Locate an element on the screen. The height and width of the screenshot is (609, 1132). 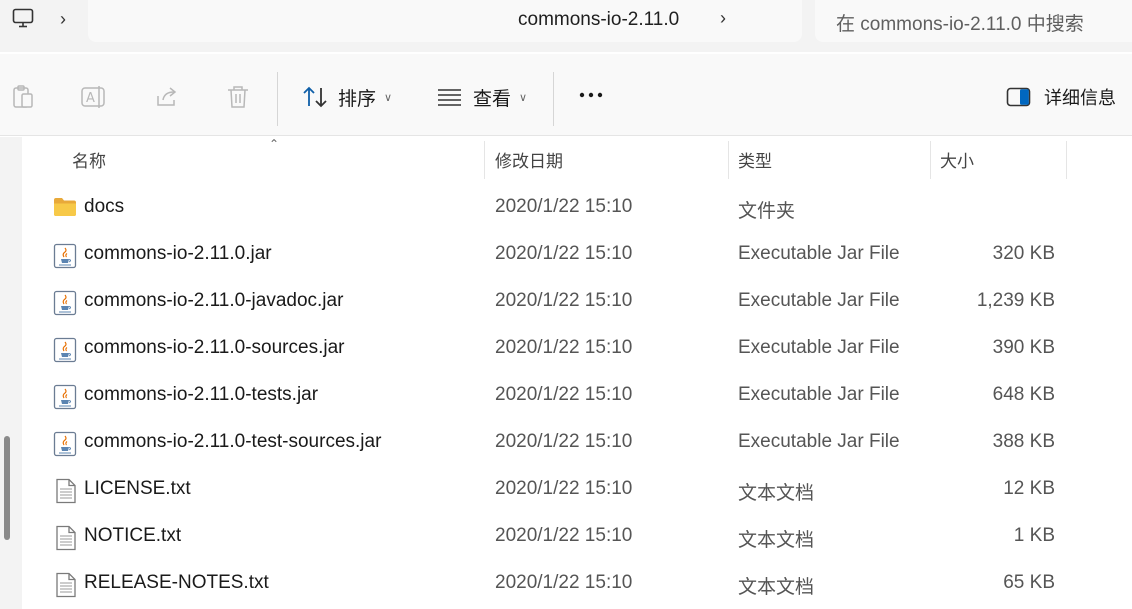
rename-icon: A is located at coordinates (93, 97).